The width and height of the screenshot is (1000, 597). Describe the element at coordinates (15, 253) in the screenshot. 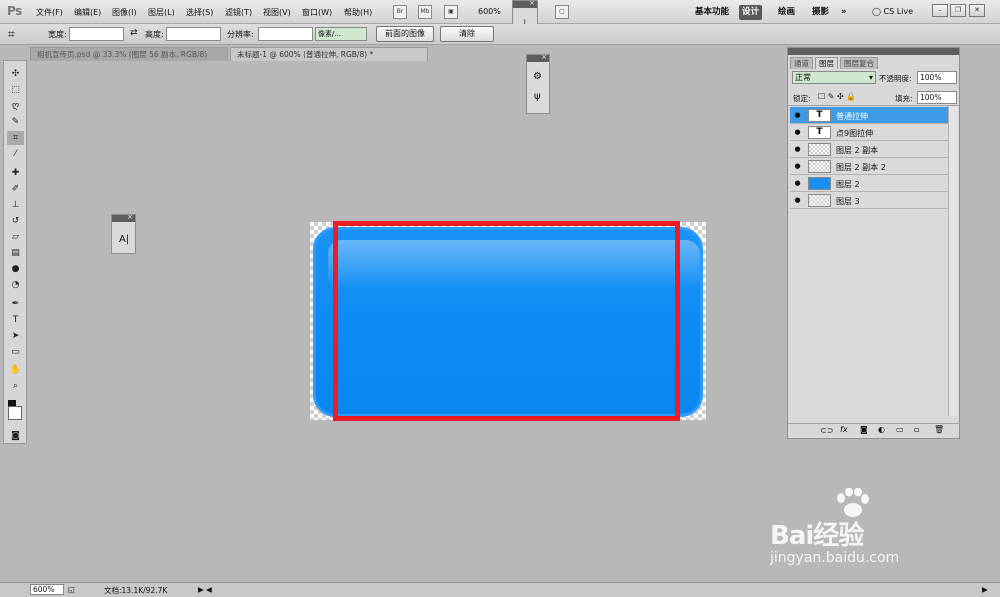

I see `gradient-tool-icon: ▤` at that location.